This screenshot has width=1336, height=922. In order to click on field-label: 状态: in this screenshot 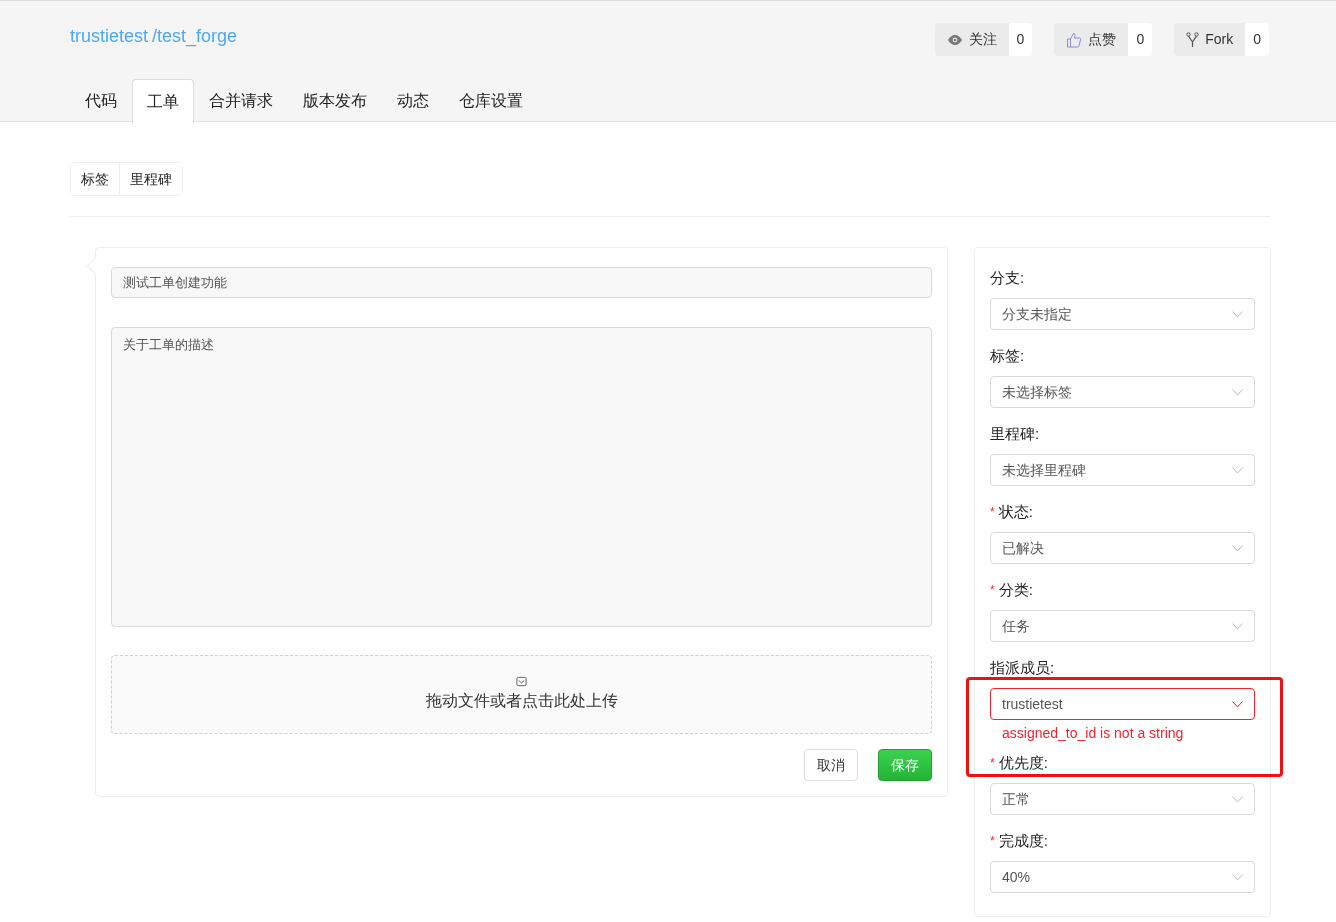, I will do `click(1015, 511)`.